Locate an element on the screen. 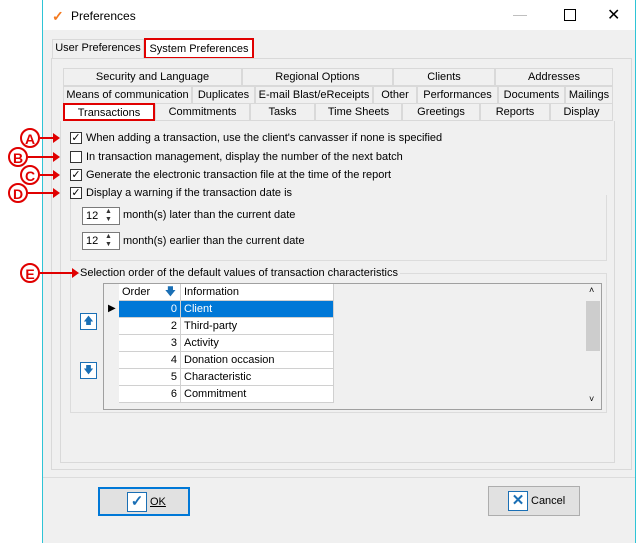 The image size is (637, 543). tab-documents: Documents is located at coordinates (531, 95).